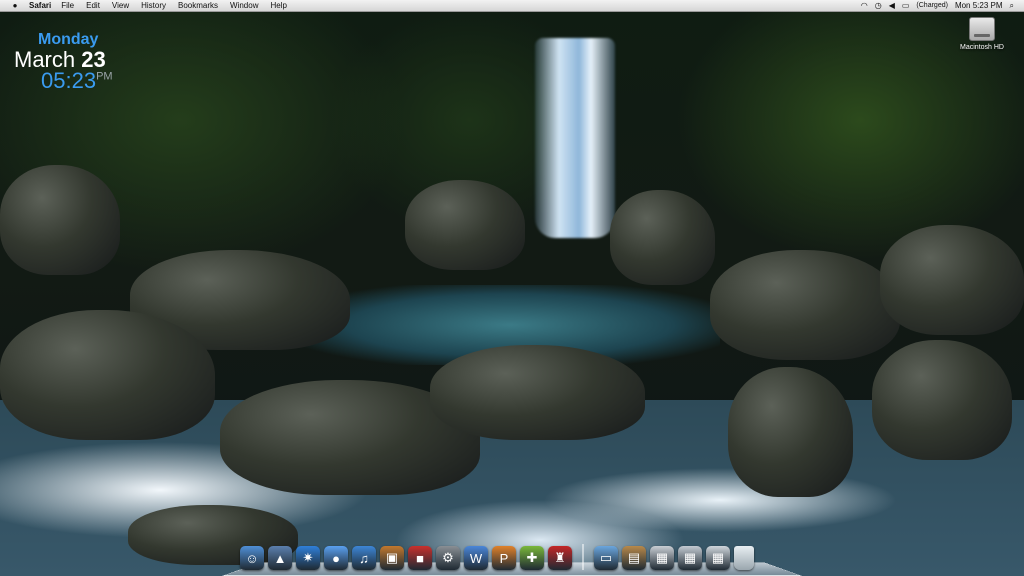  I want to click on word-icon: W, so click(476, 558).